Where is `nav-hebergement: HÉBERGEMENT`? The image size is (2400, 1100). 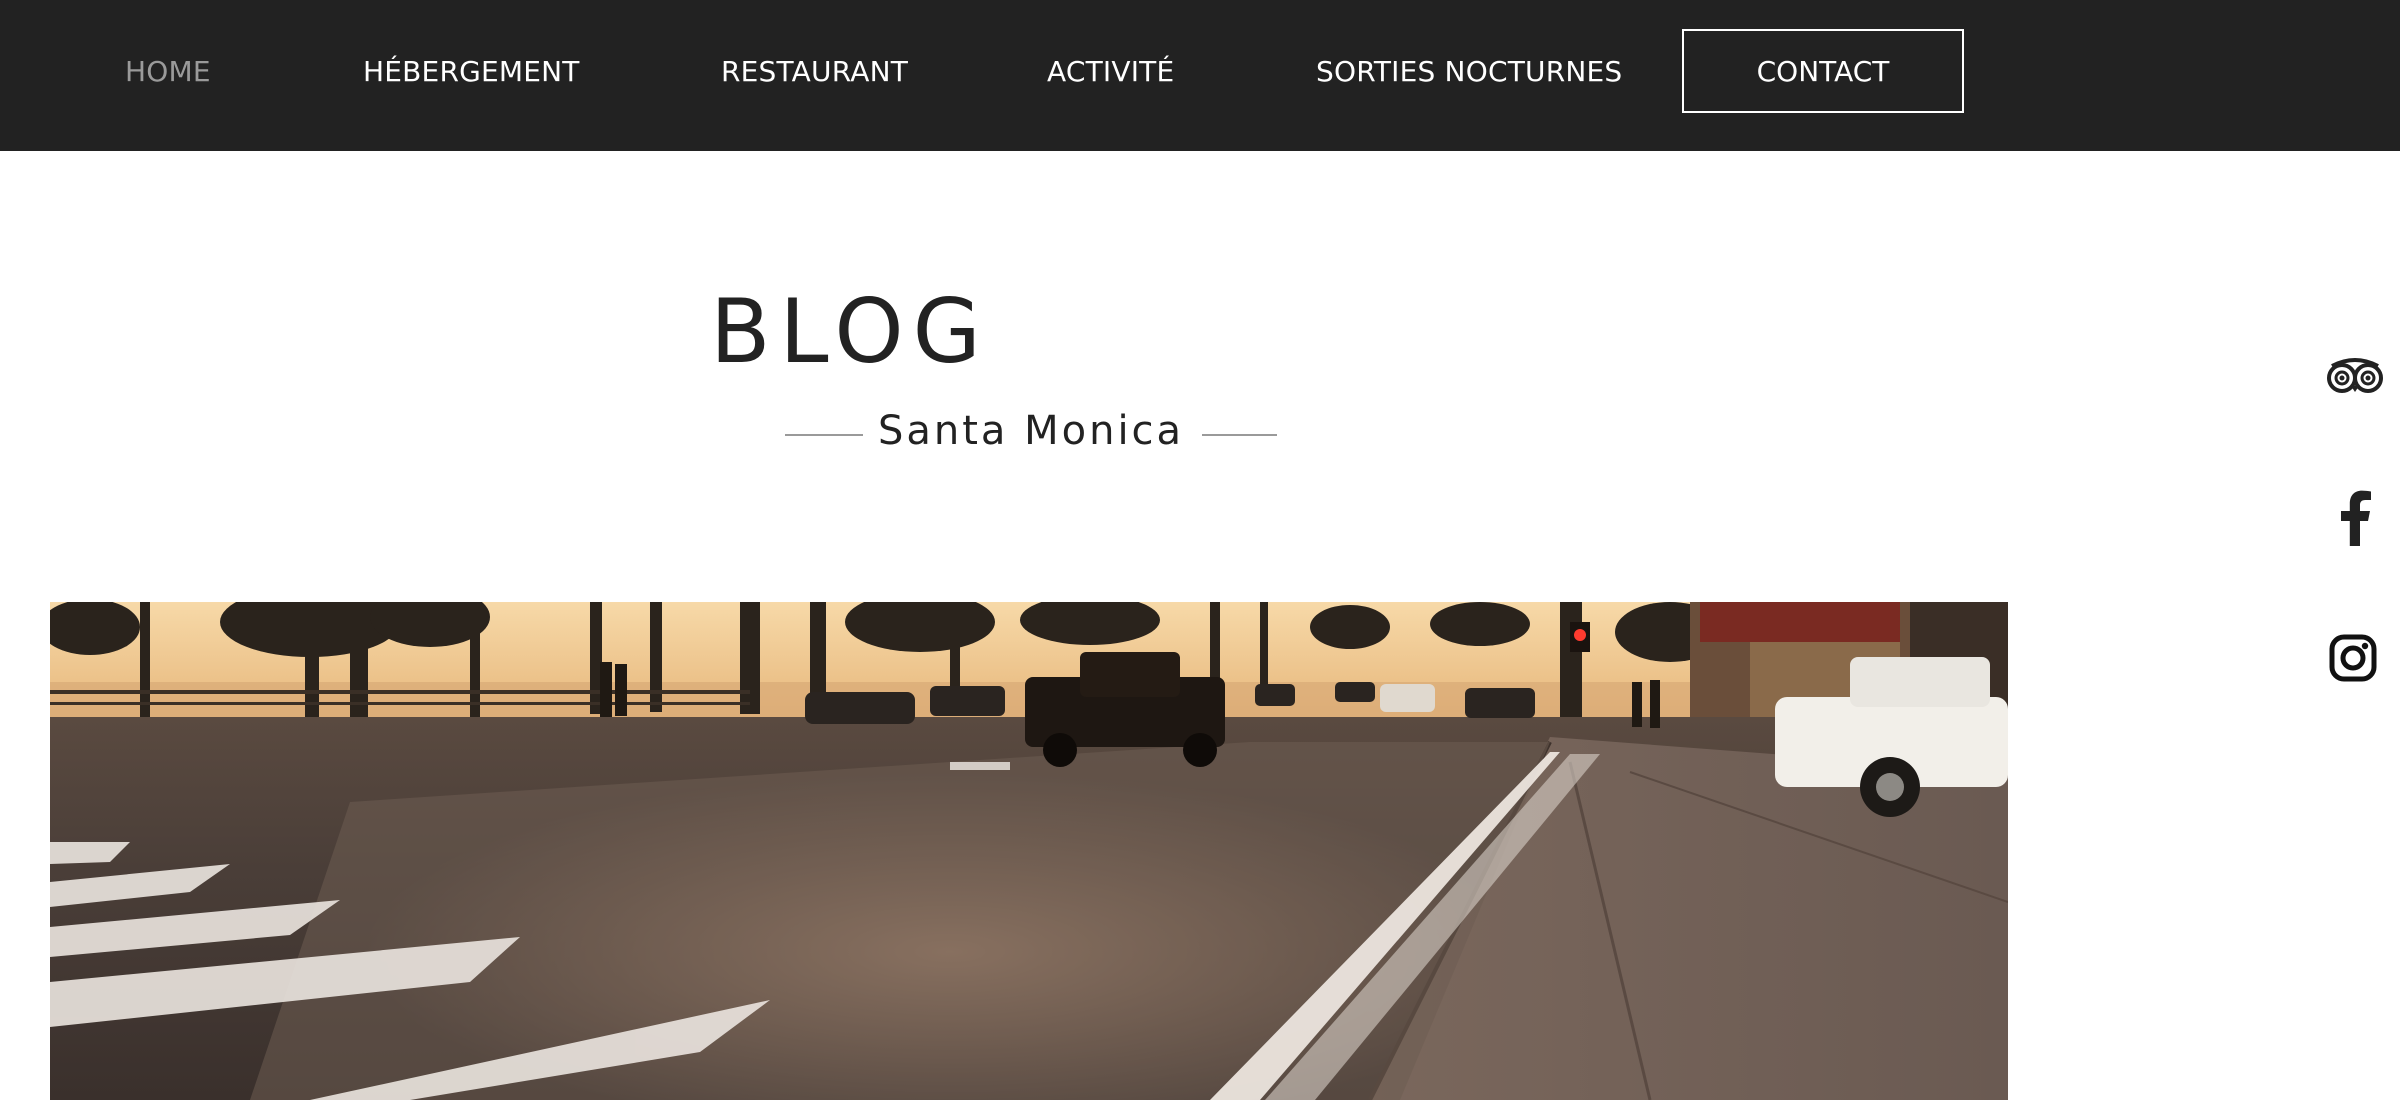
nav-hebergement: HÉBERGEMENT is located at coordinates (471, 72).